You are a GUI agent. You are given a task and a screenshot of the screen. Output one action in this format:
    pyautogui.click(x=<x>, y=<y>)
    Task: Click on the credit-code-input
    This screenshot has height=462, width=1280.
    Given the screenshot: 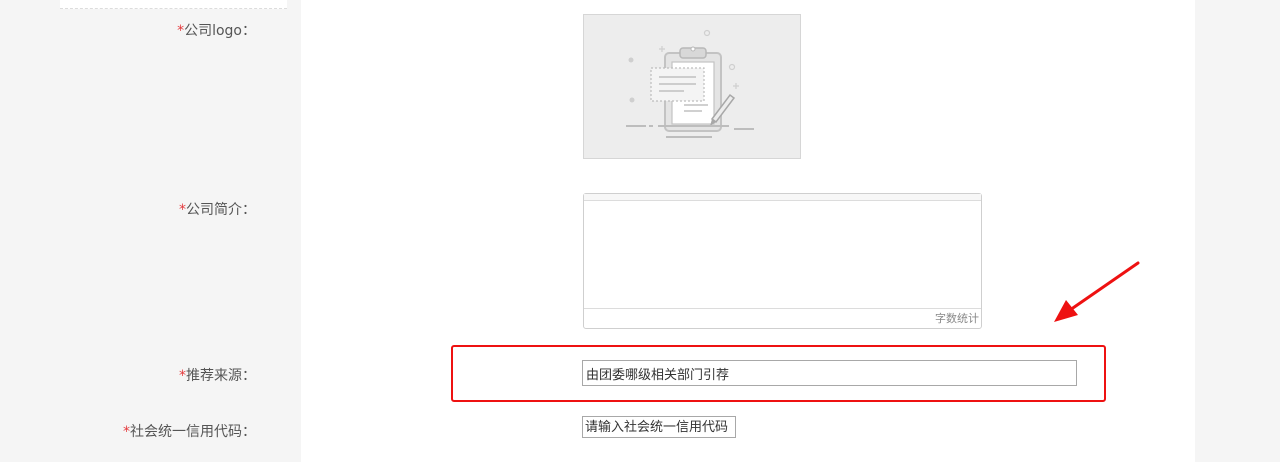 What is the action you would take?
    pyautogui.click(x=659, y=427)
    